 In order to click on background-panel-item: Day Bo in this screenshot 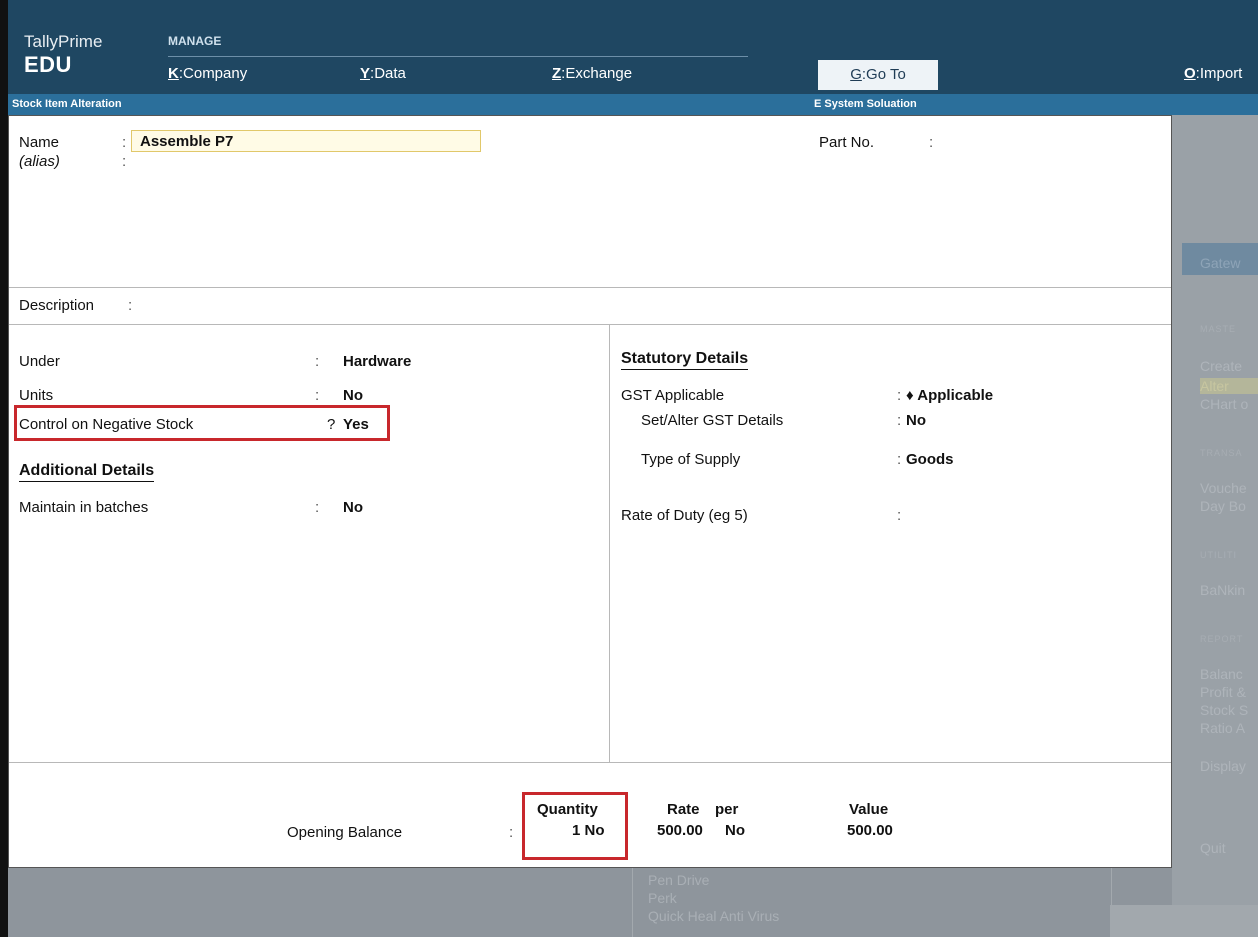, I will do `click(1223, 506)`.